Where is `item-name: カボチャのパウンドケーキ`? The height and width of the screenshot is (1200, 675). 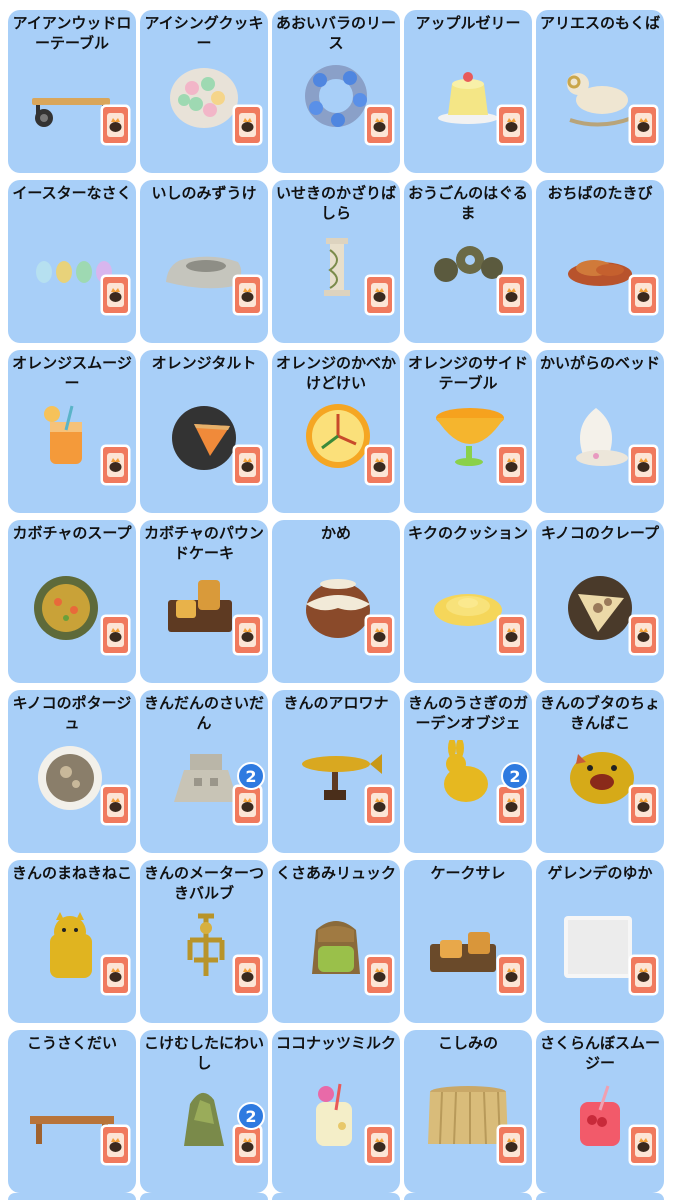 item-name: カボチャのパウンドケーキ is located at coordinates (204, 543).